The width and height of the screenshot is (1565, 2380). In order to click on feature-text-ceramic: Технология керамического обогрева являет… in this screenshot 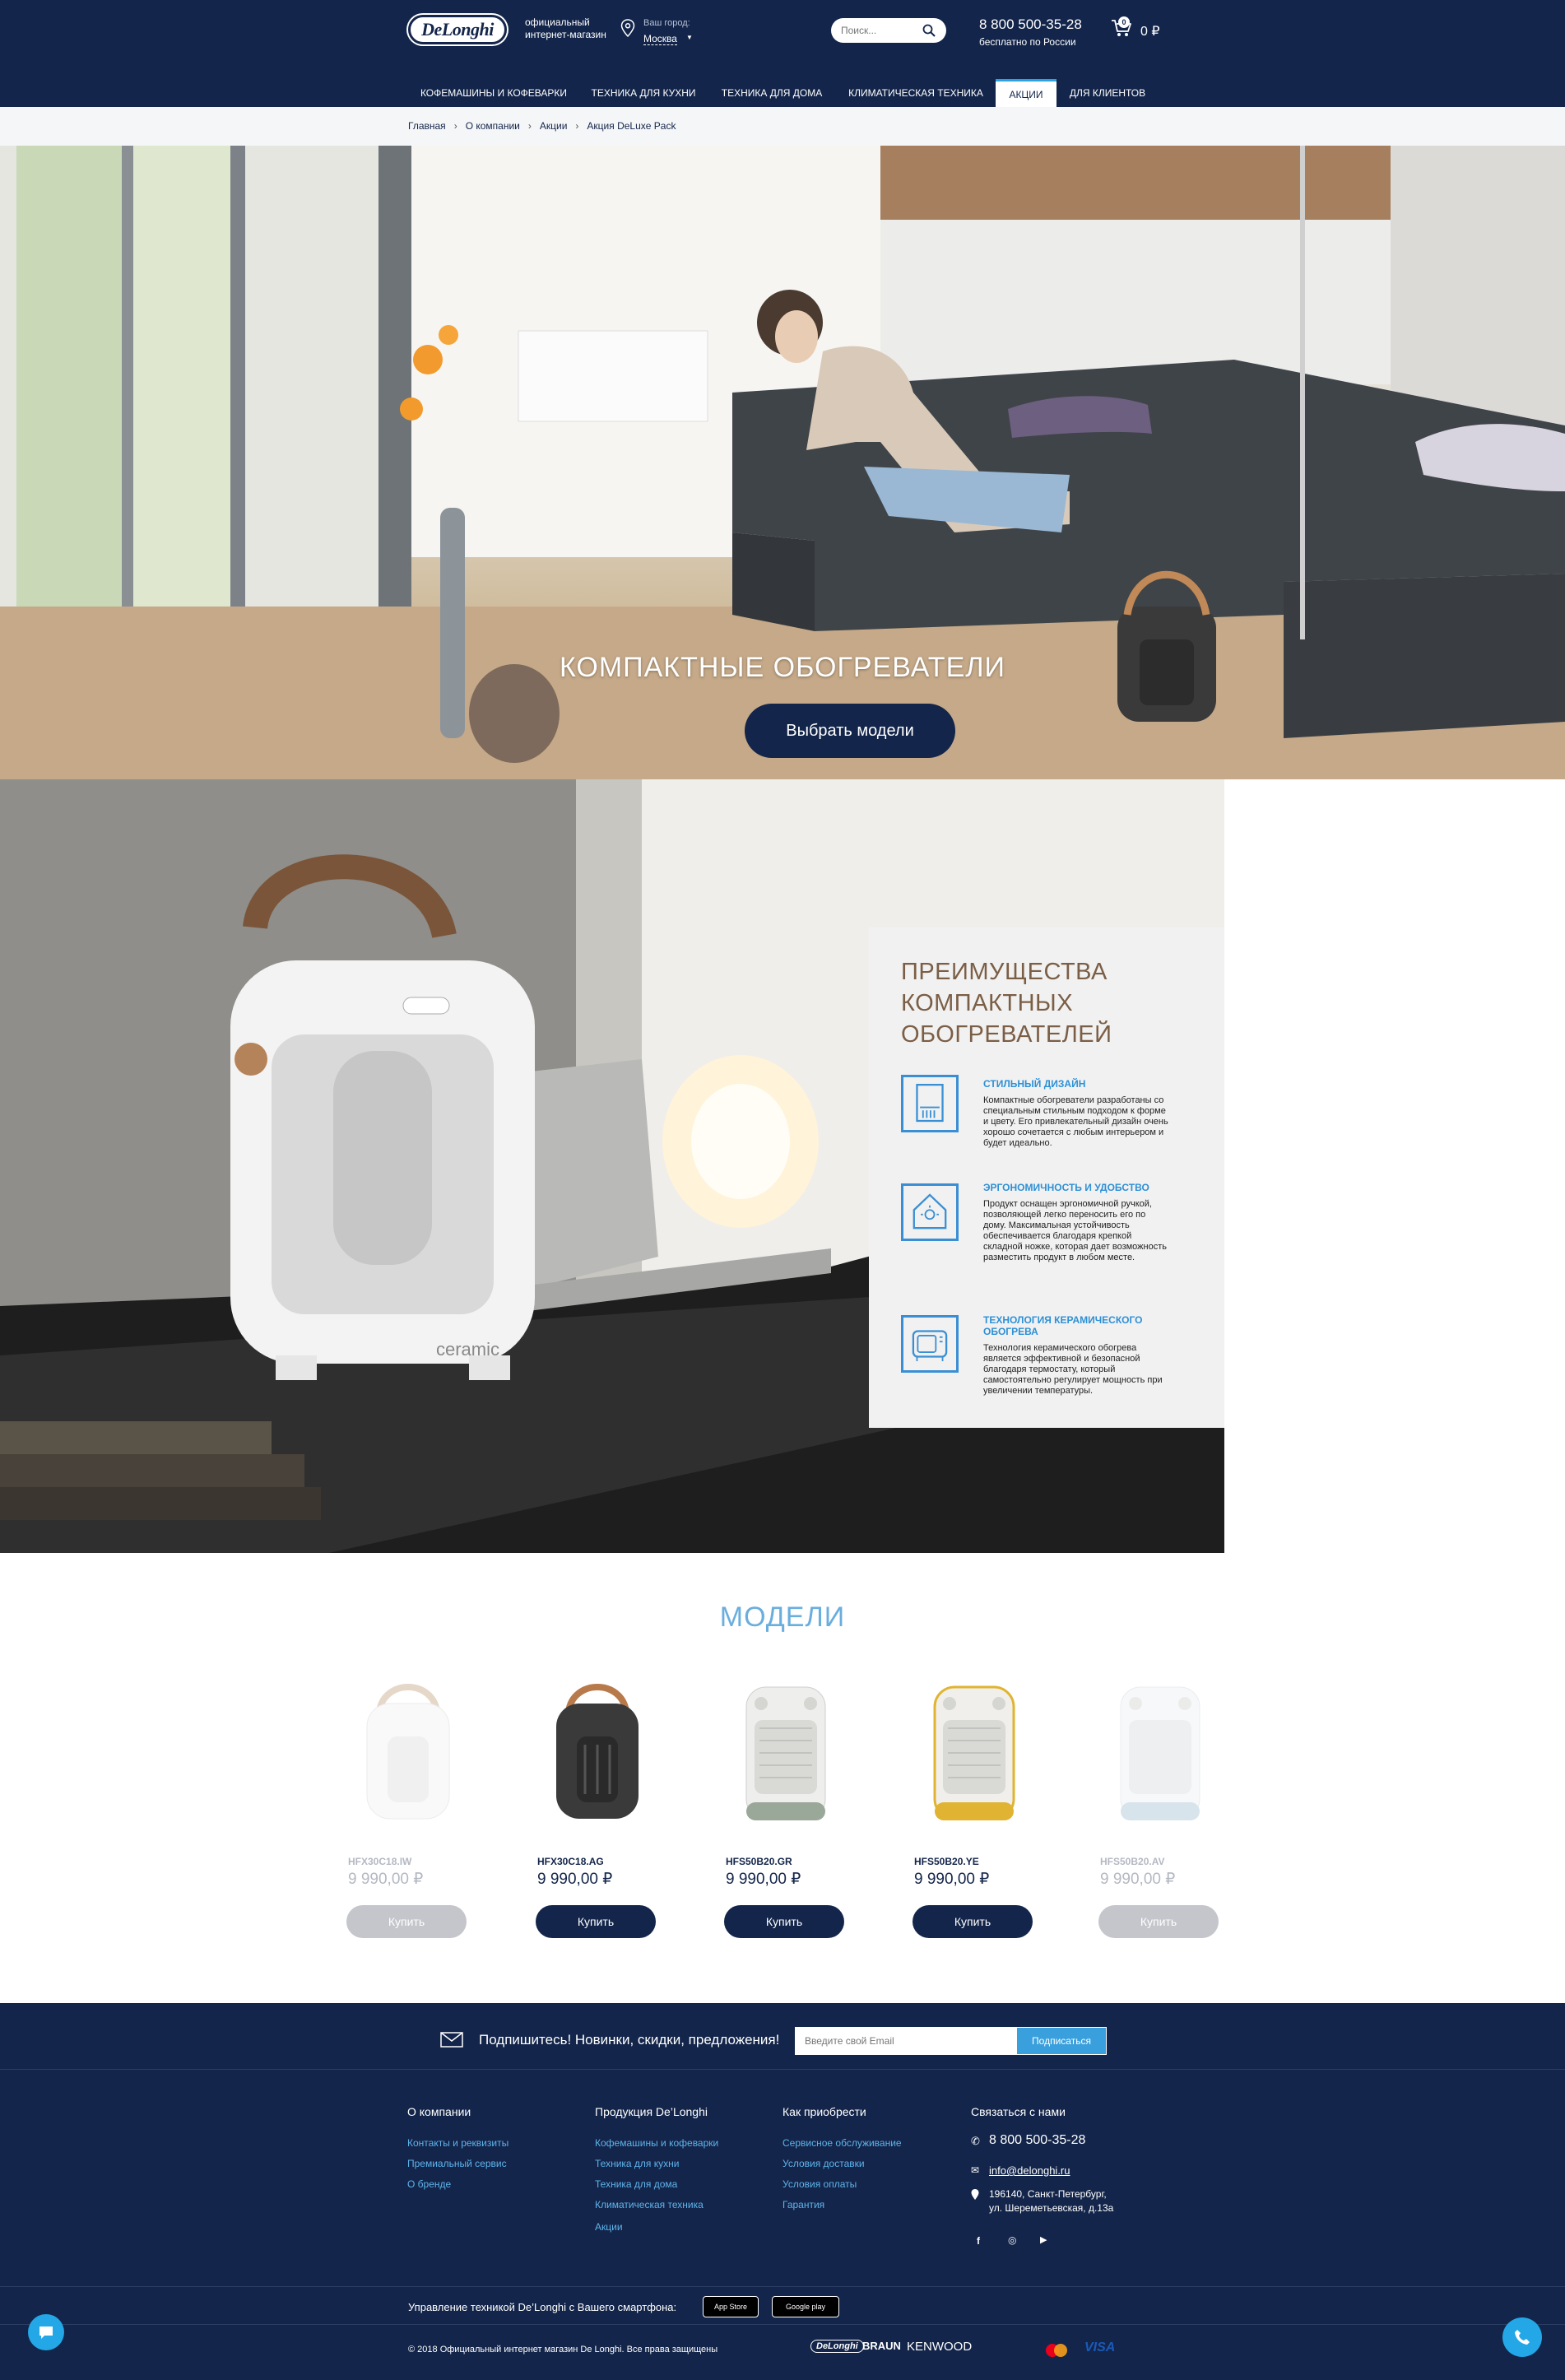, I will do `click(1073, 1369)`.